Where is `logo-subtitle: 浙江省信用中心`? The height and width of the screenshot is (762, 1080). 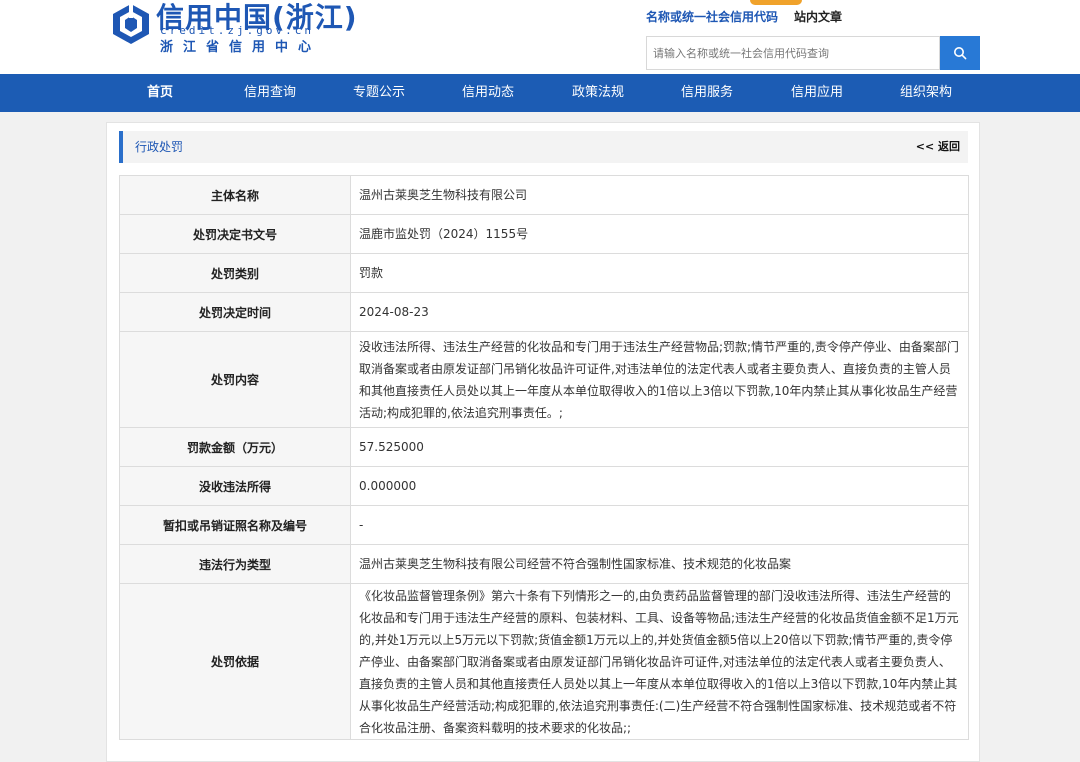
logo-subtitle: 浙江省信用中心 is located at coordinates (241, 47).